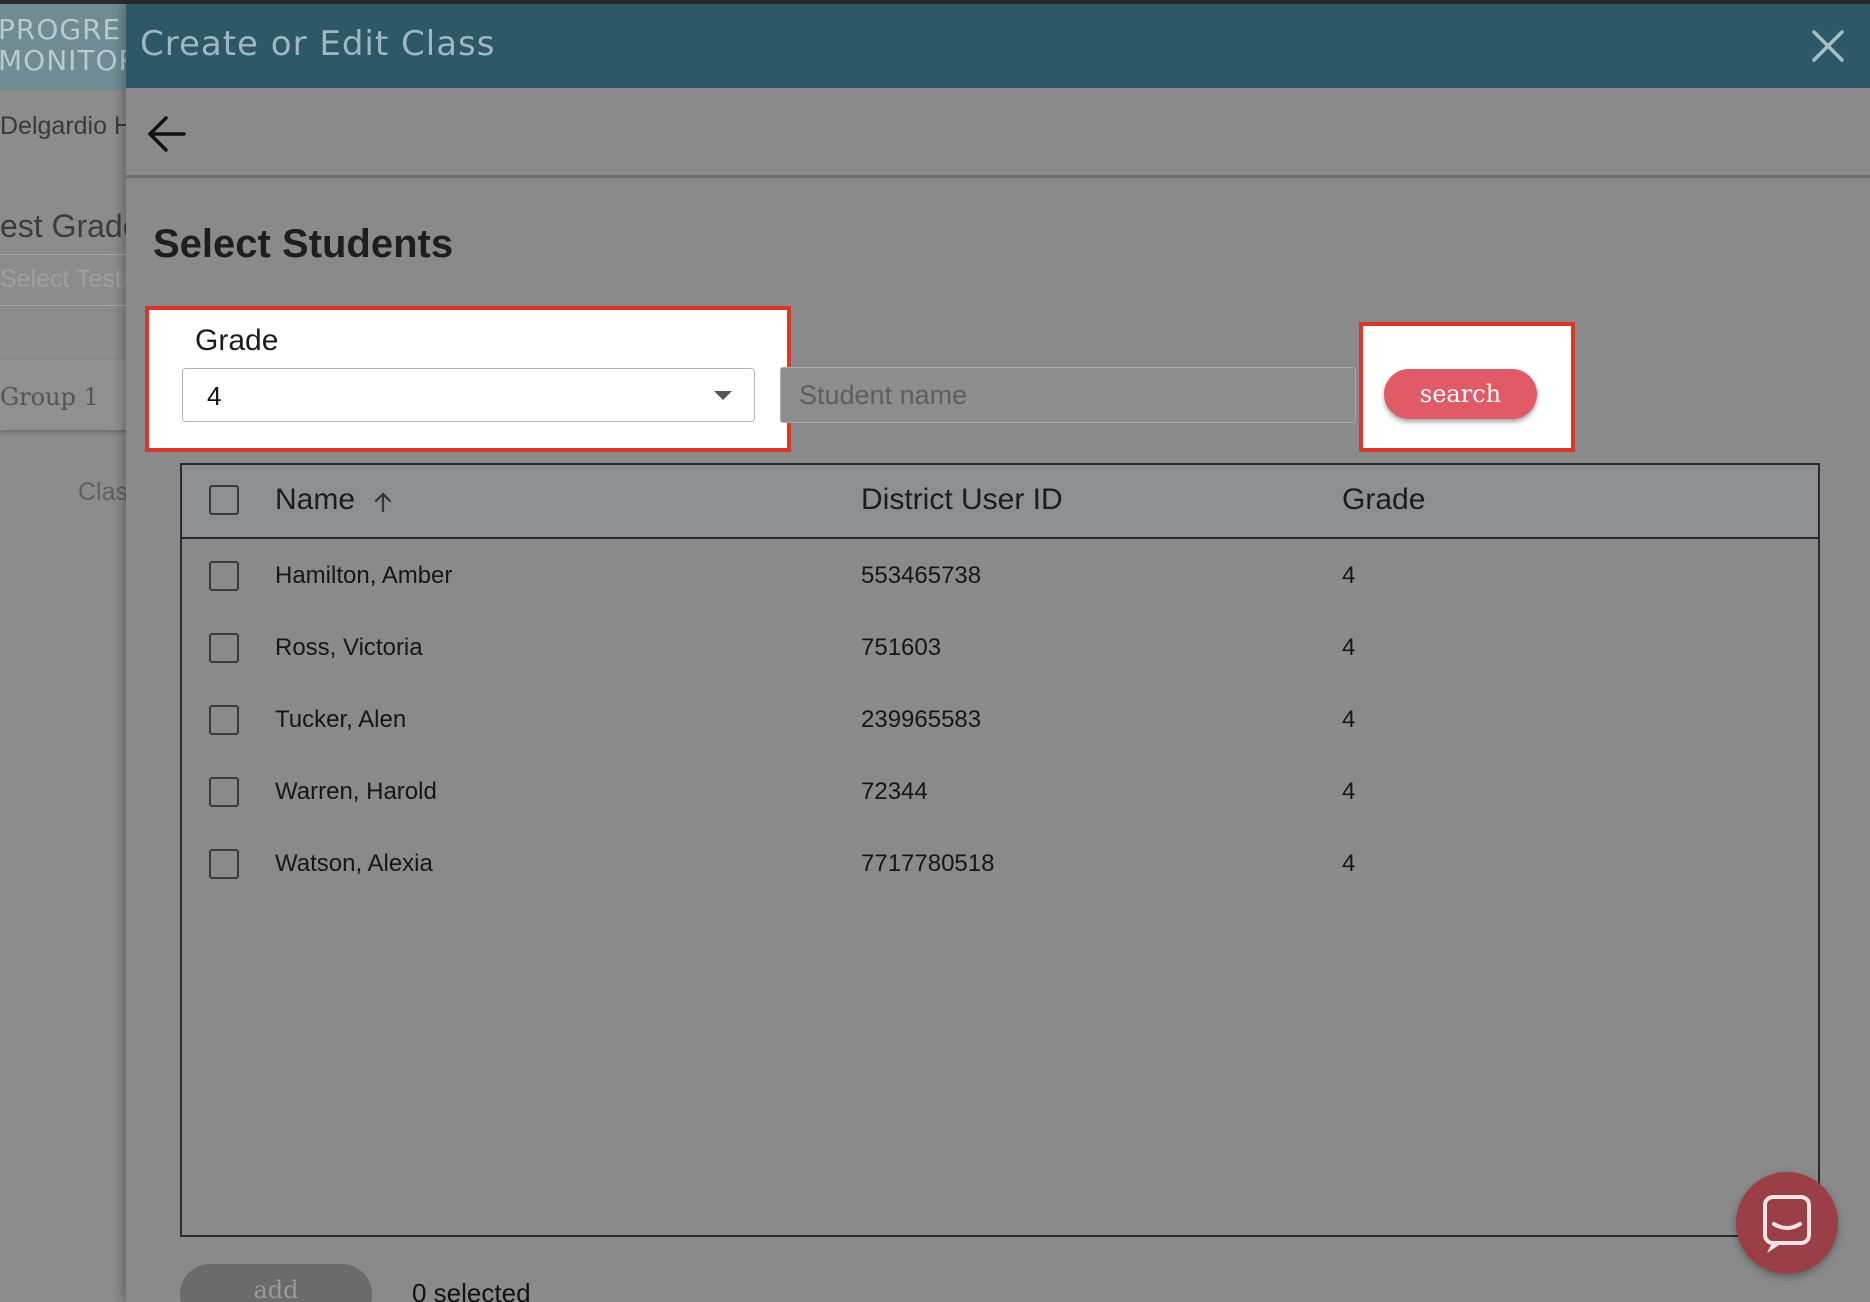  What do you see at coordinates (1000, 865) in the screenshot?
I see `table-row: Watson, Alexia 7717780518 4` at bounding box center [1000, 865].